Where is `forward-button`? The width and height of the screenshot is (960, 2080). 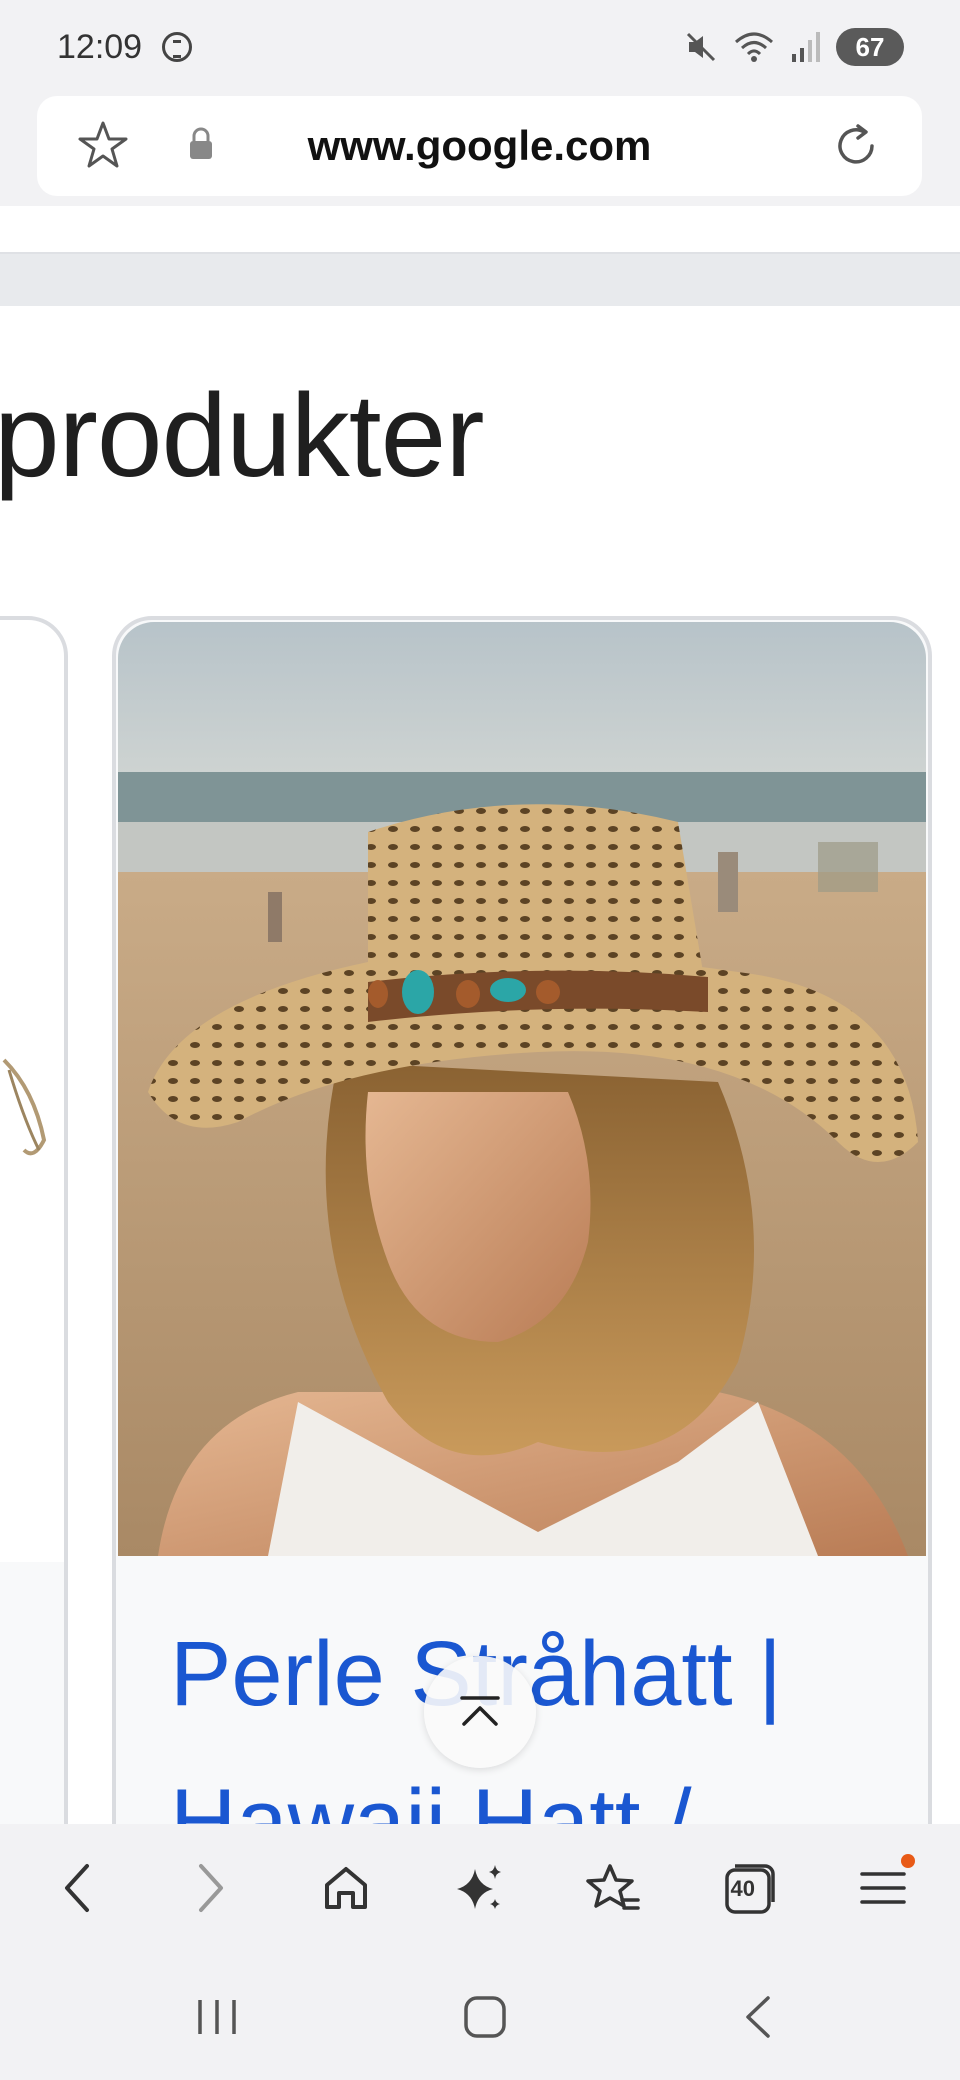
forward-button is located at coordinates (211, 1888).